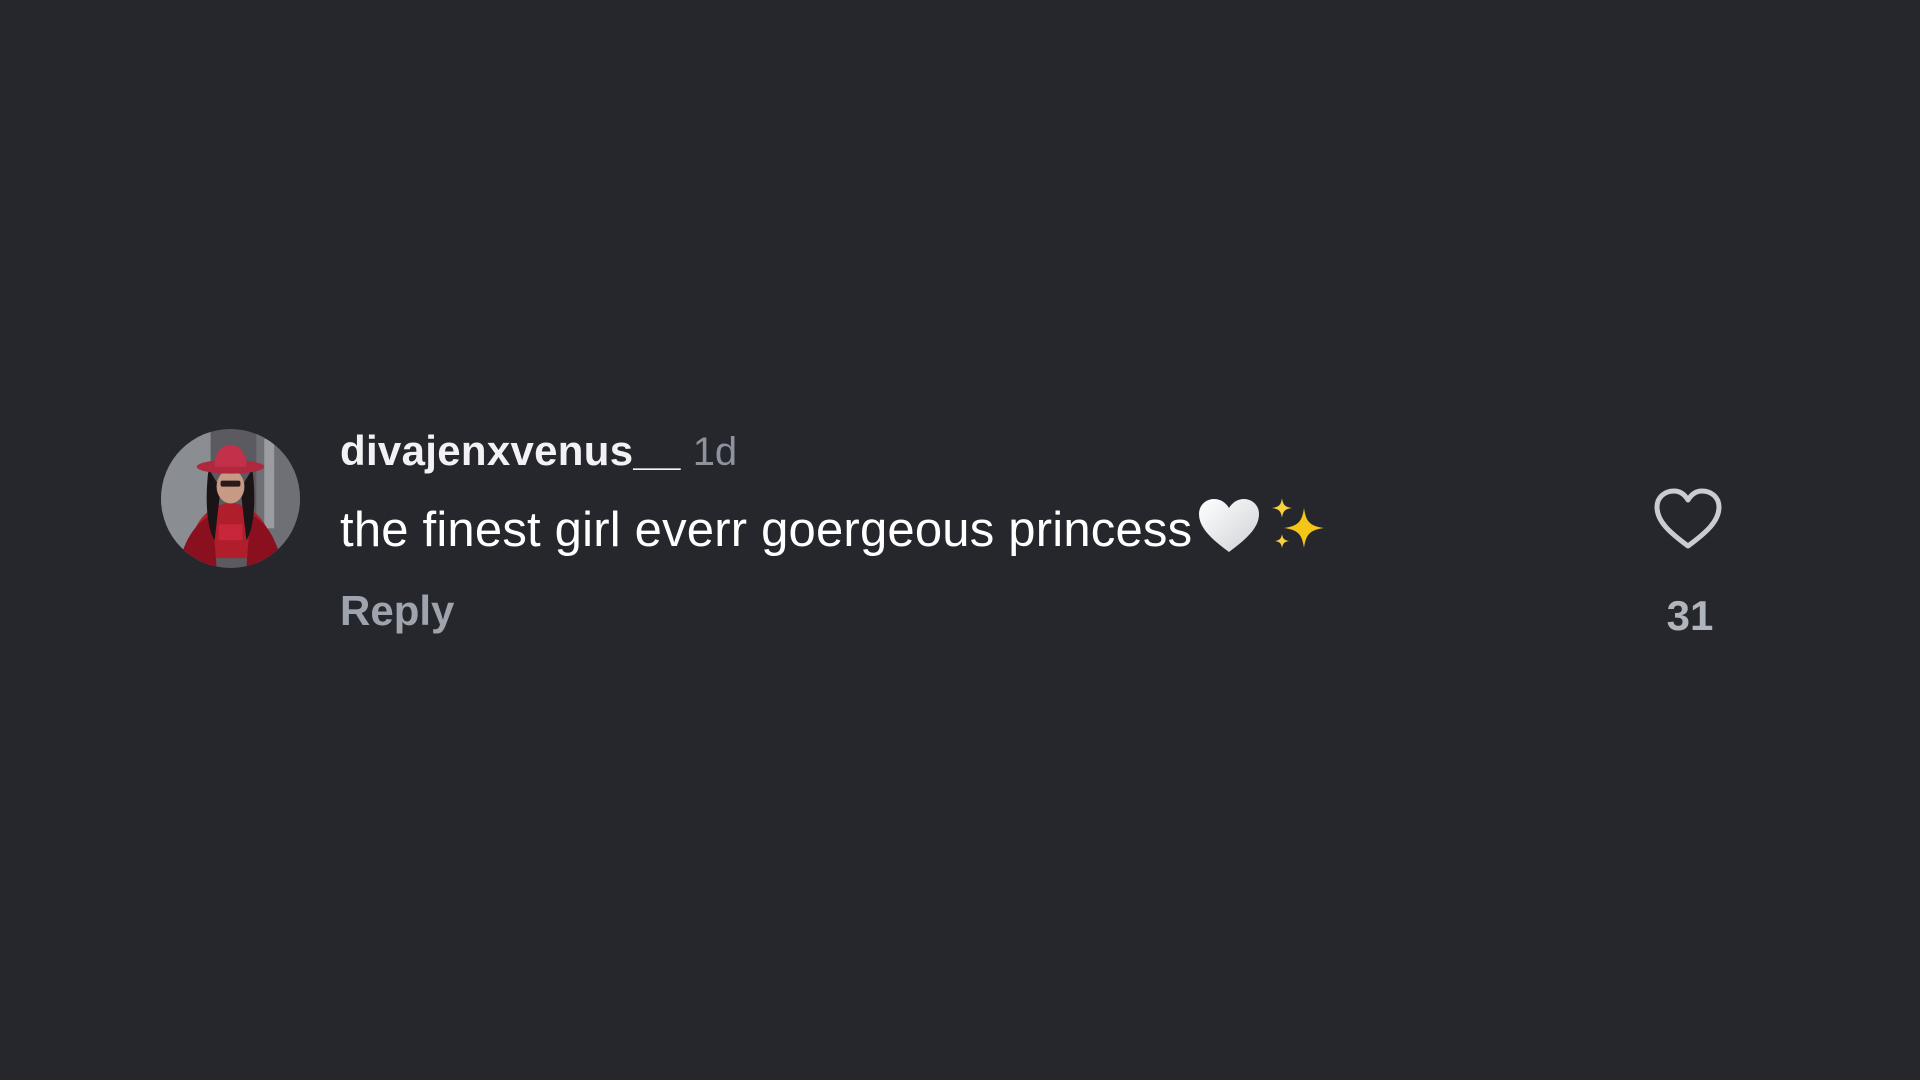 The width and height of the screenshot is (1920, 1080). What do you see at coordinates (1229, 526) in the screenshot?
I see `white-heart-emoji-icon` at bounding box center [1229, 526].